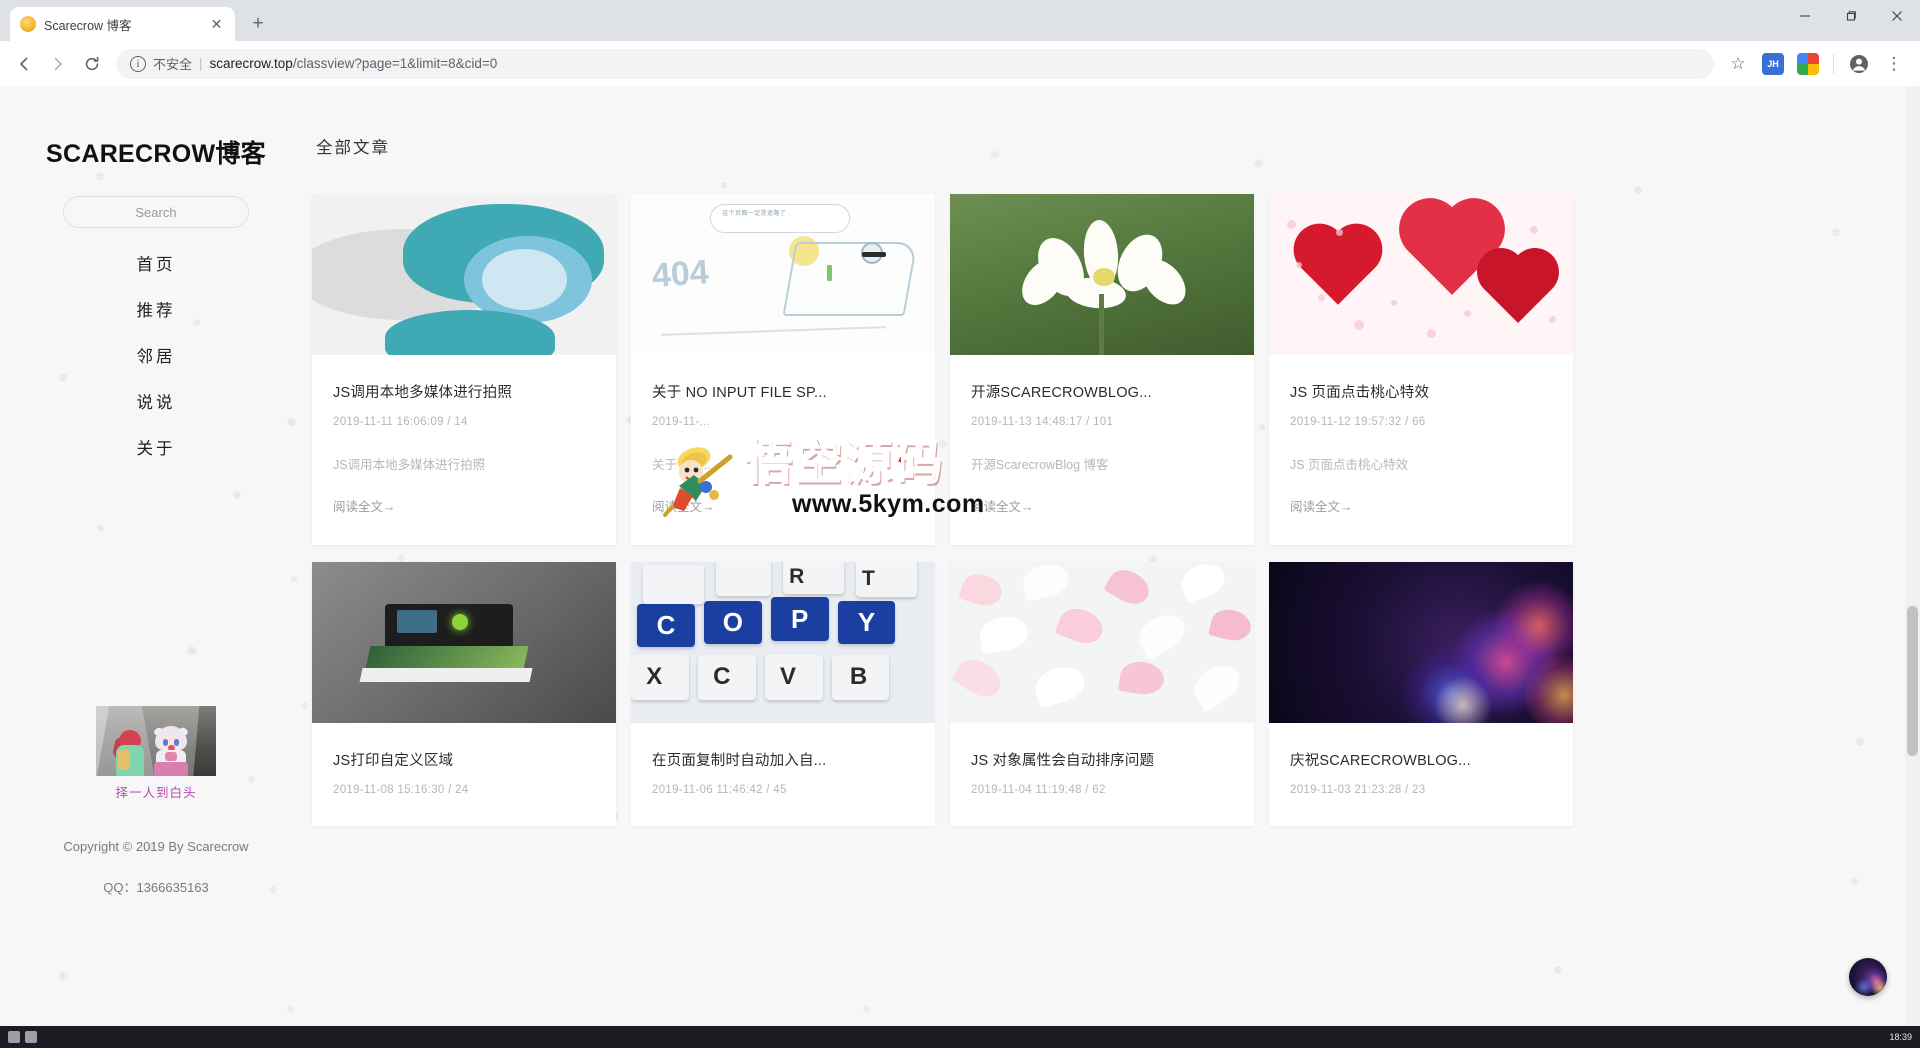 This screenshot has height=1048, width=1920. What do you see at coordinates (130, 753) in the screenshot?
I see `avatar-character-girl` at bounding box center [130, 753].